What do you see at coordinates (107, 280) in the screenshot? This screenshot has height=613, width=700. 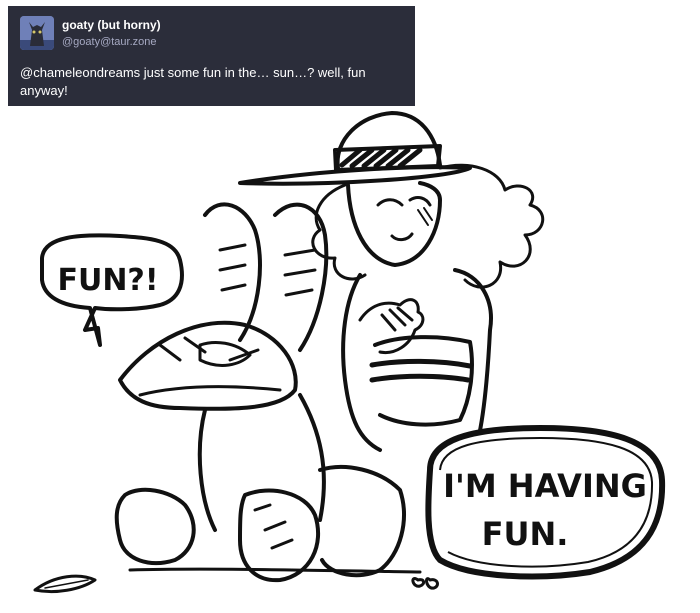 I see `speech-bubble-left-text: FUN?!` at bounding box center [107, 280].